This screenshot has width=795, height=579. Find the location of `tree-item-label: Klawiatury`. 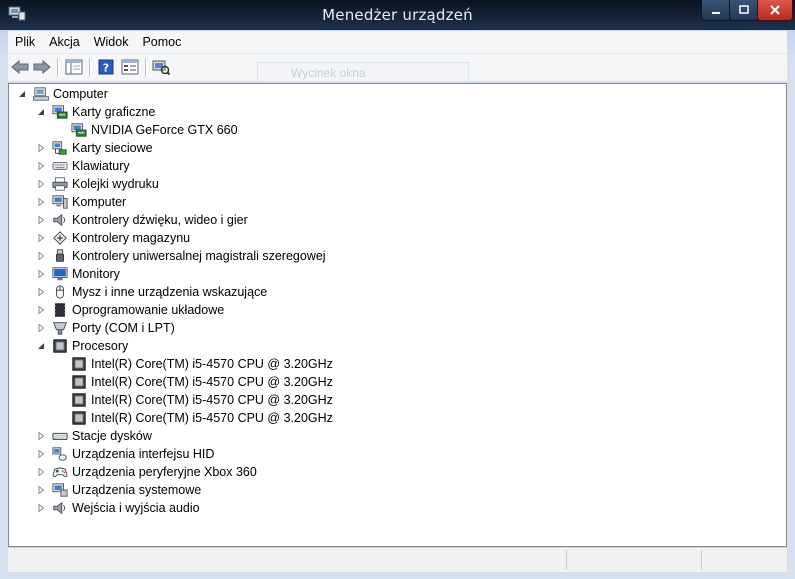

tree-item-label: Klawiatury is located at coordinates (101, 166).